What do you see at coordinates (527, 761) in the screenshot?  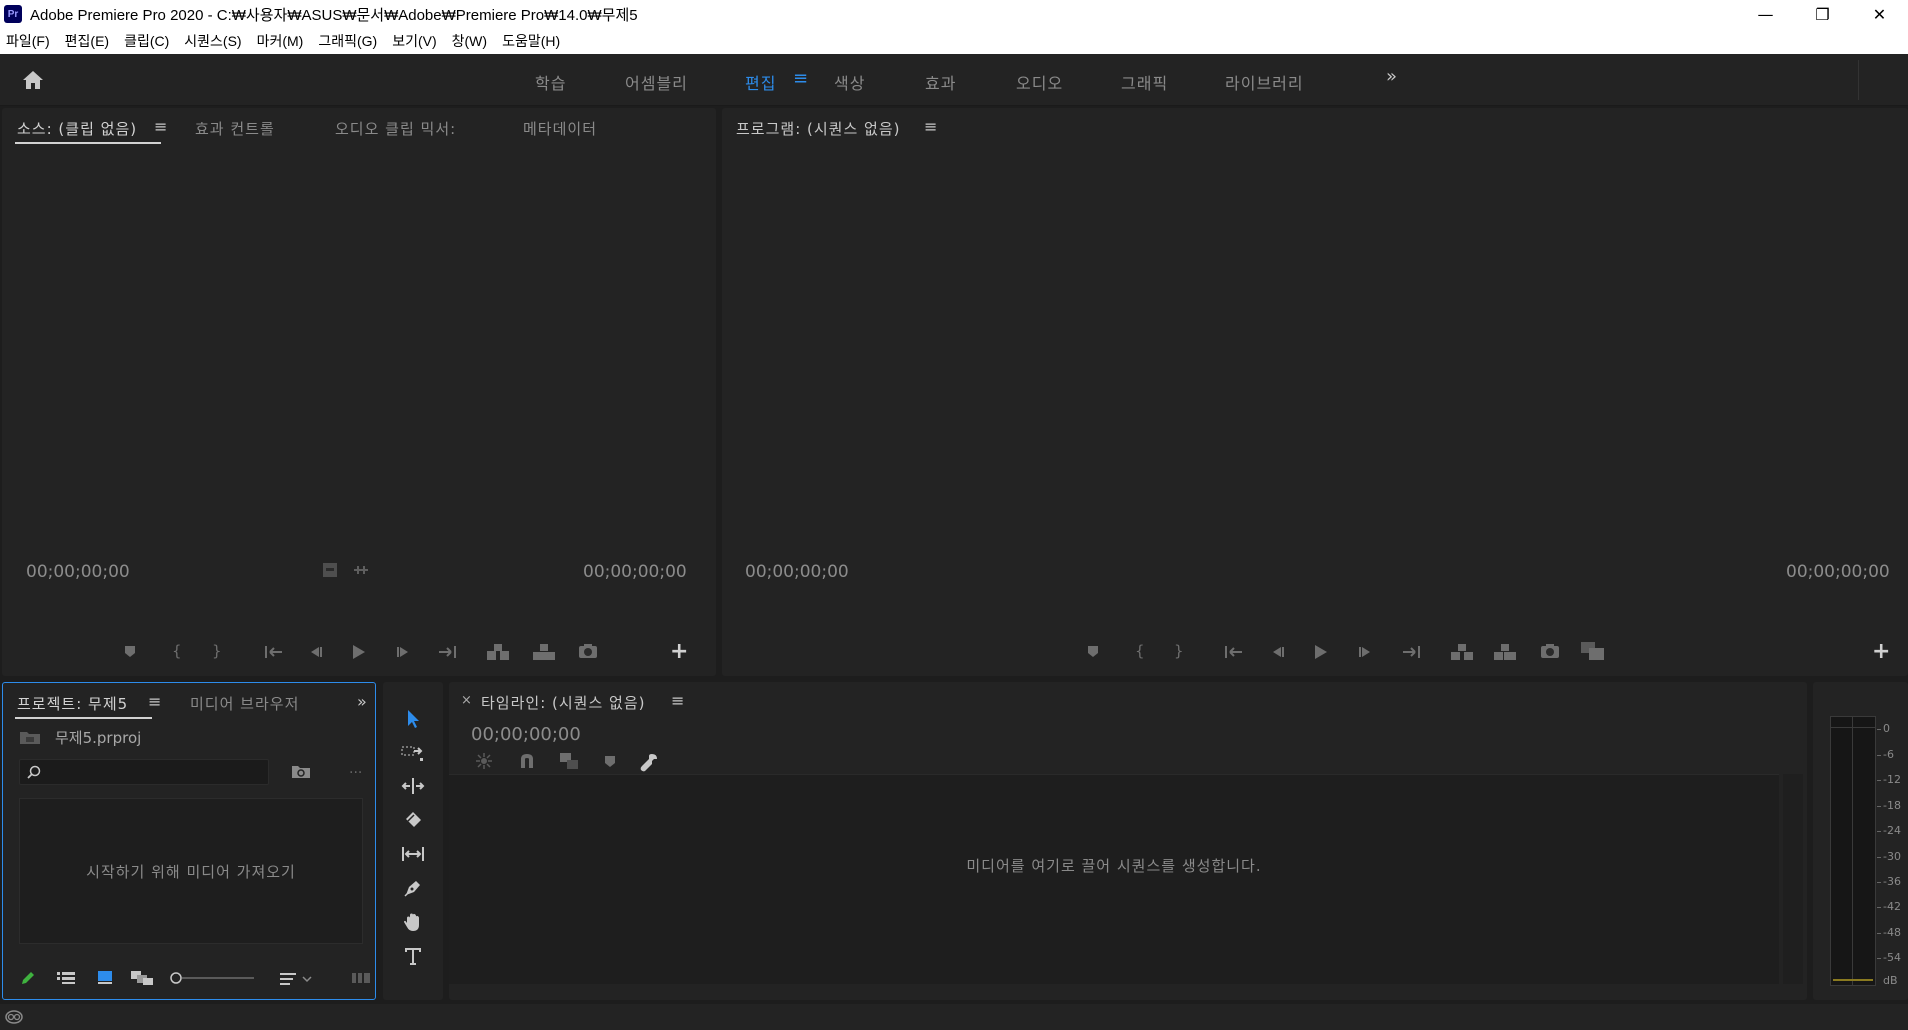 I see `snap-magnet-icon` at bounding box center [527, 761].